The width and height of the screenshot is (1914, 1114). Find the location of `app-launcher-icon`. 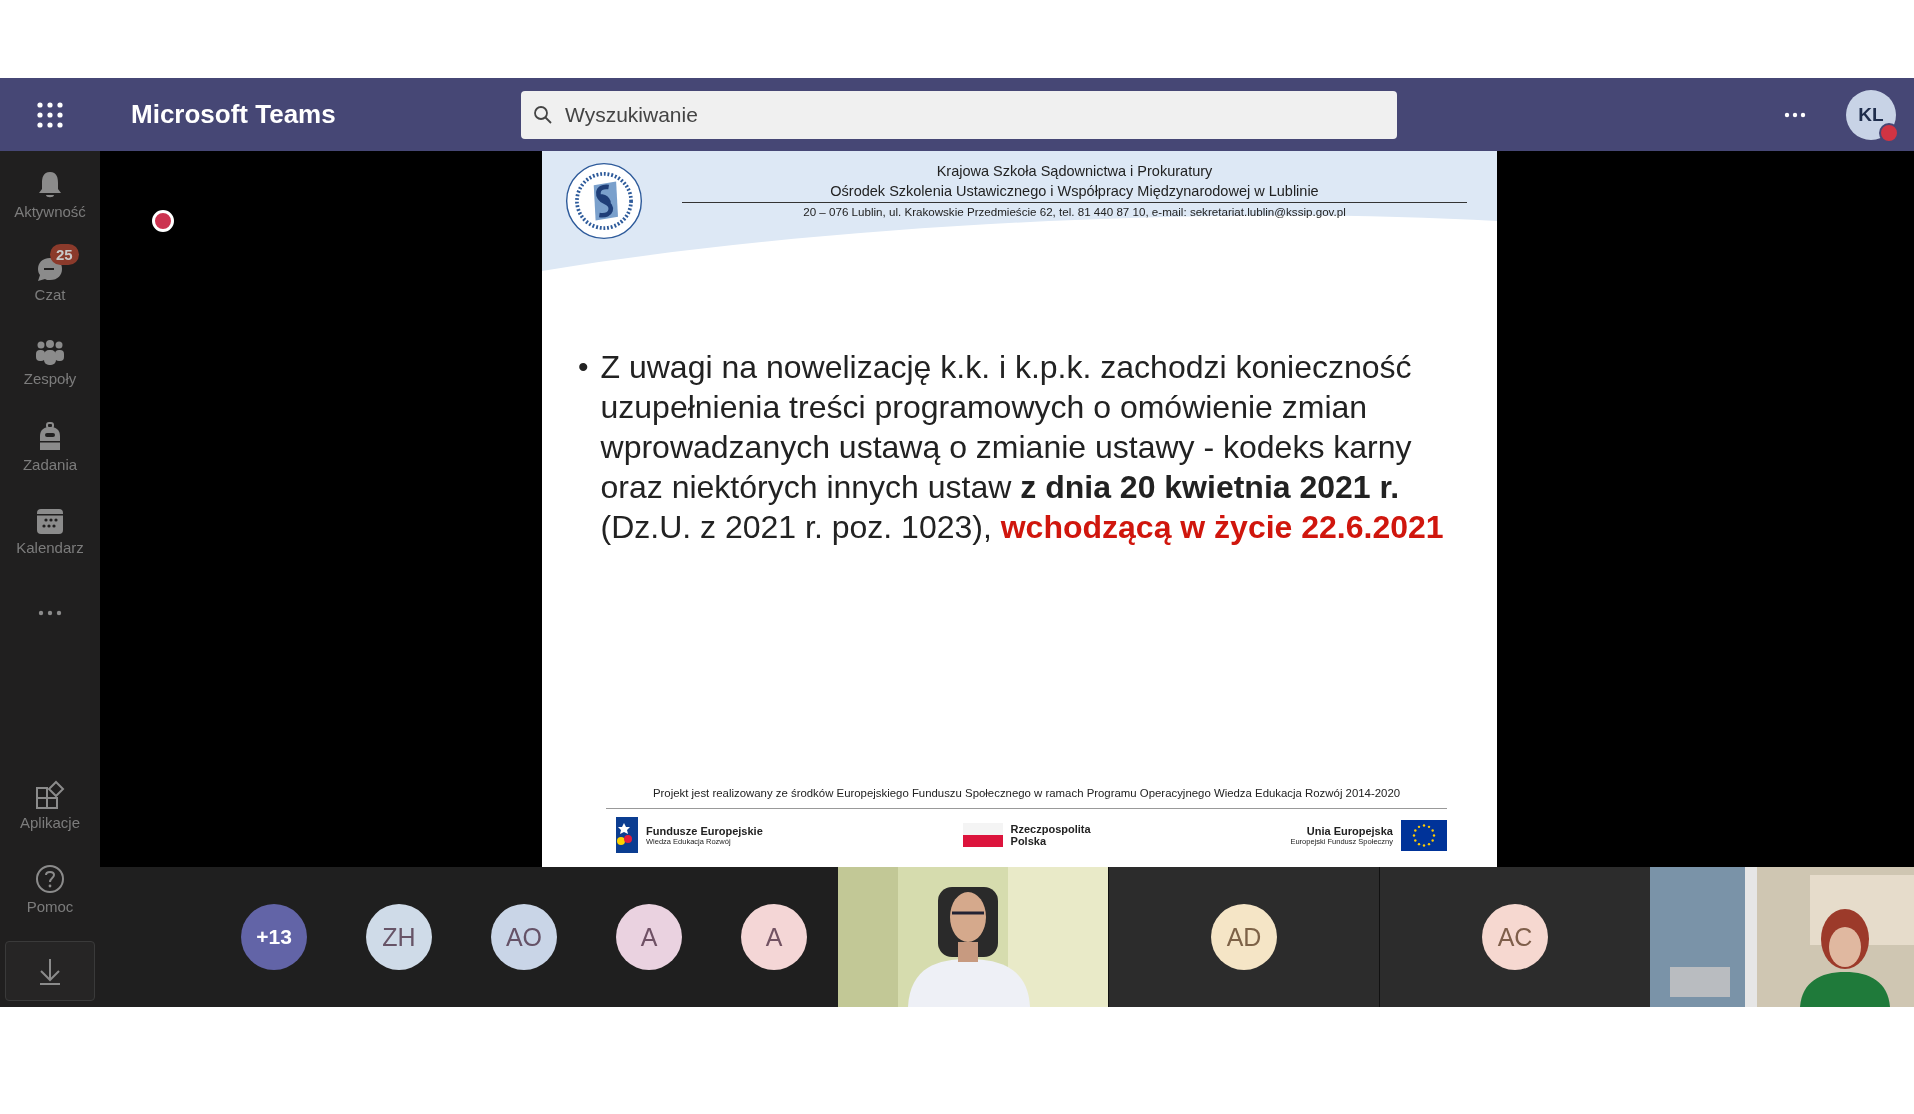

app-launcher-icon is located at coordinates (50, 114).